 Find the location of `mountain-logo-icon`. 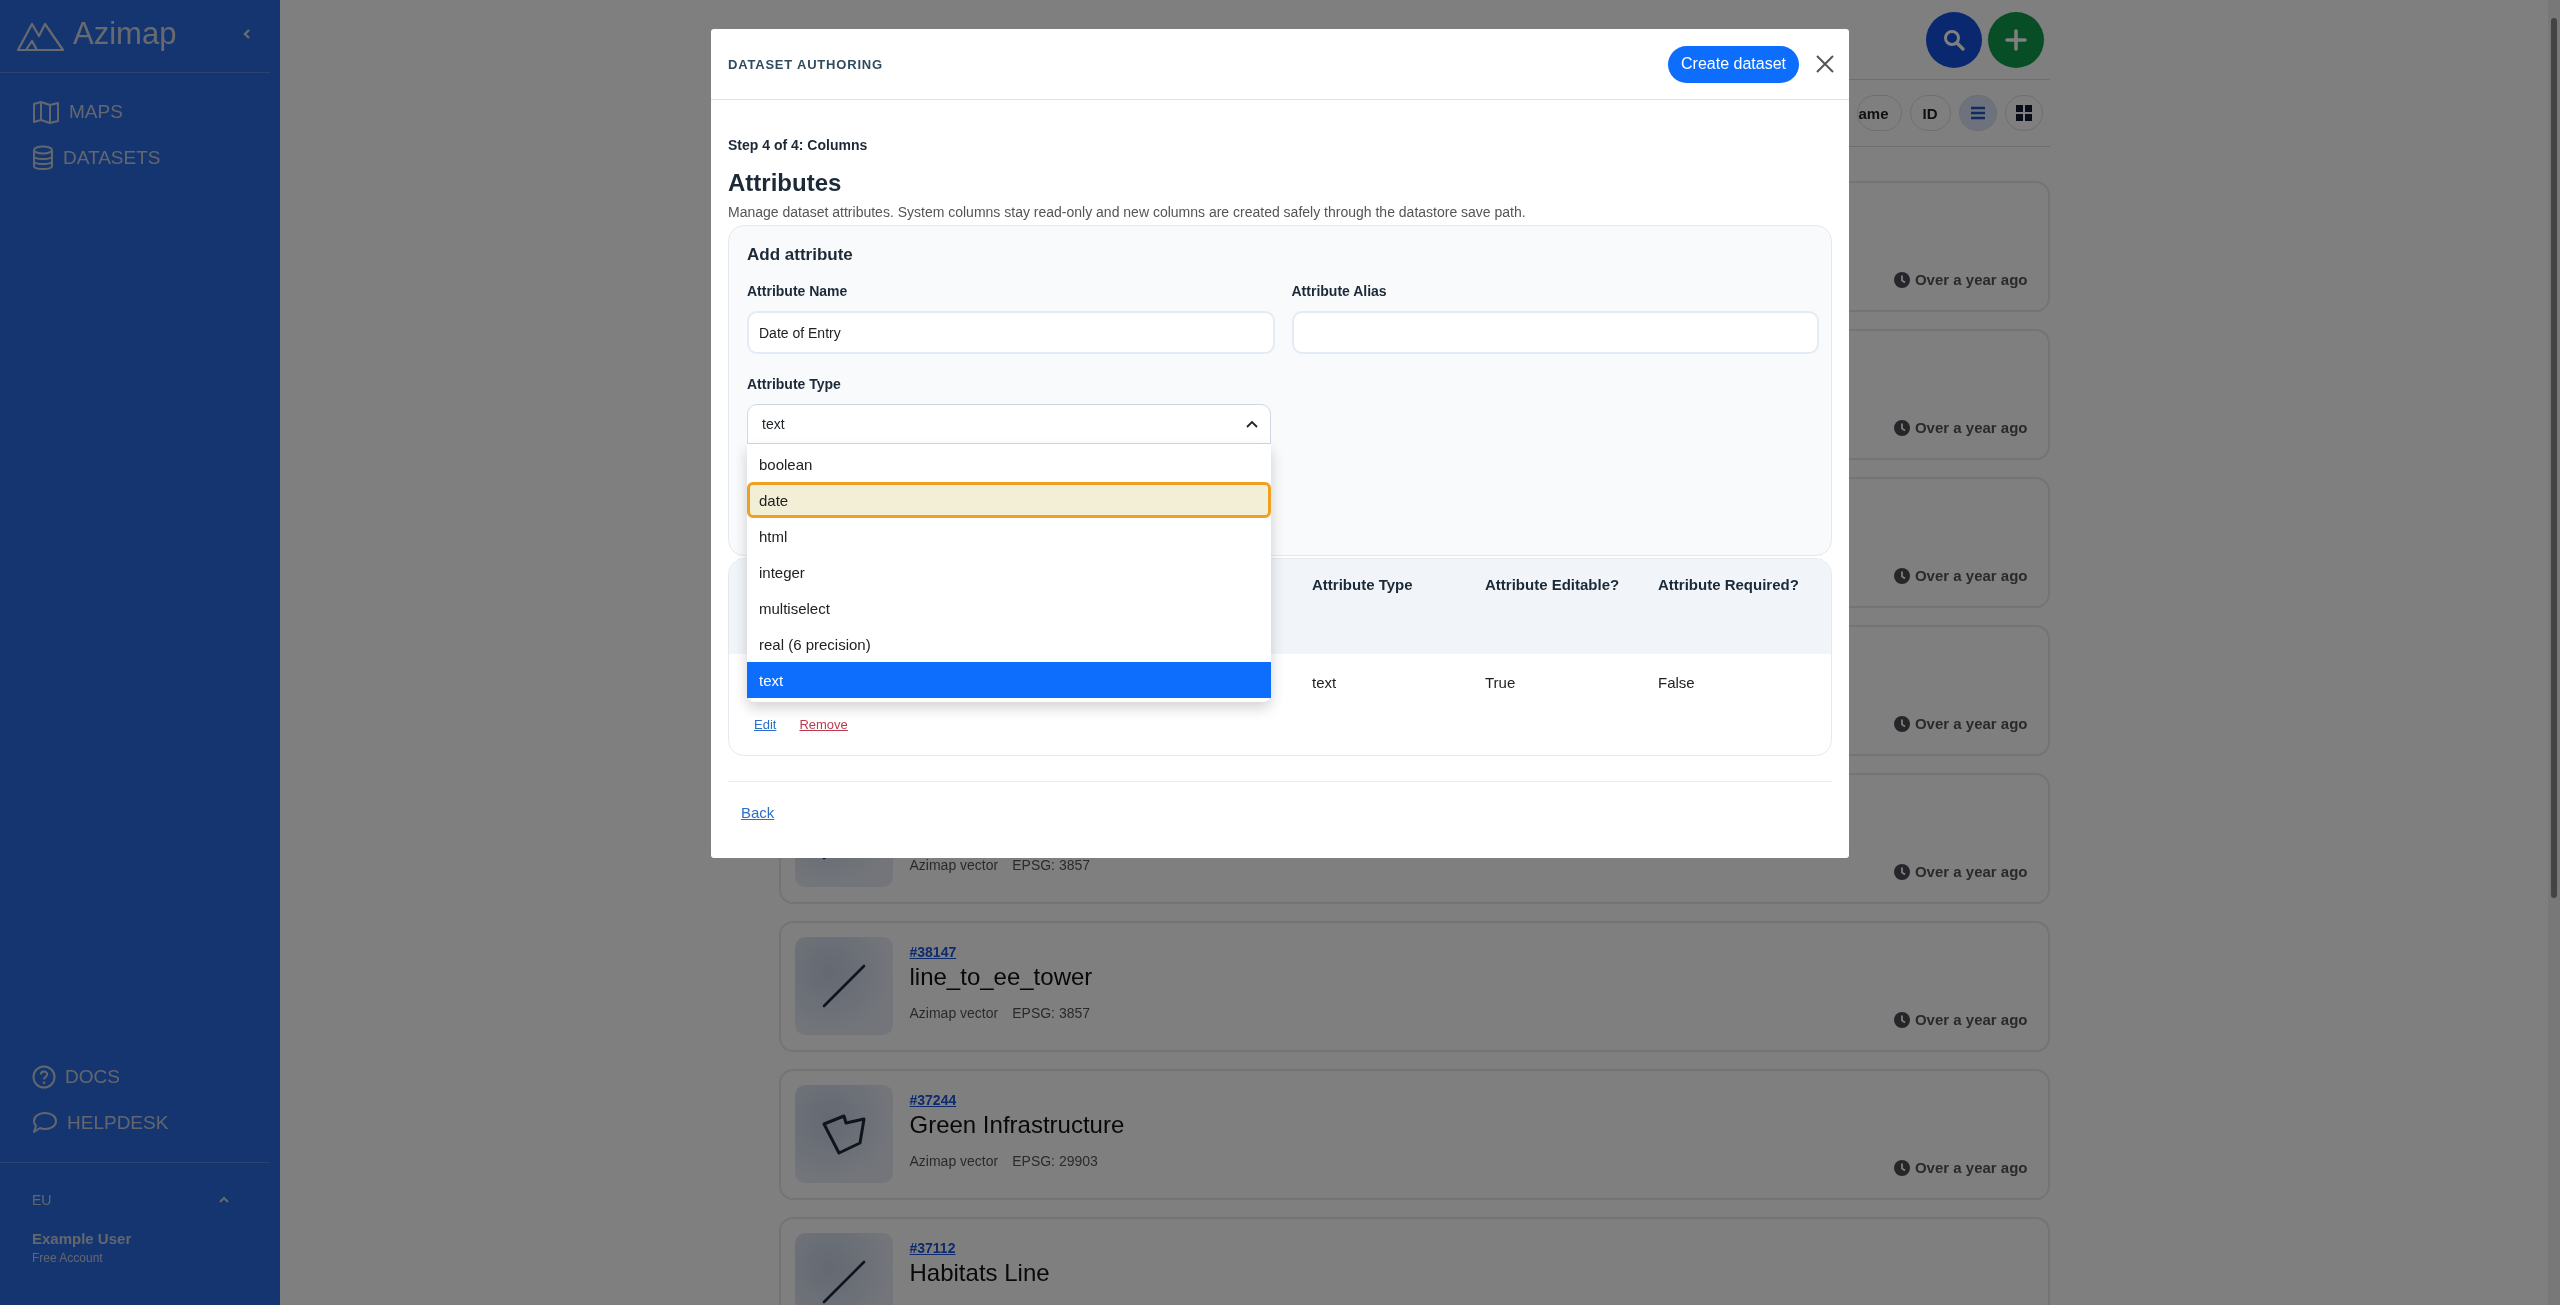

mountain-logo-icon is located at coordinates (41, 36).